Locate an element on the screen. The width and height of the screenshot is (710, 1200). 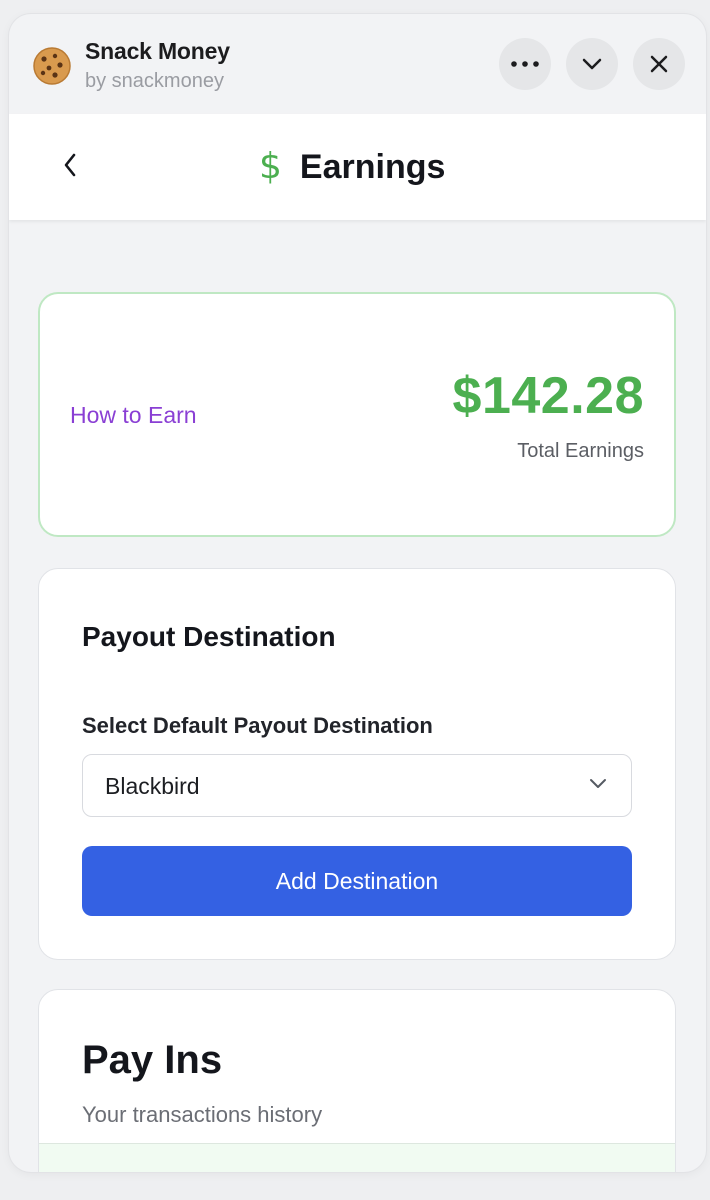
more-button is located at coordinates (525, 64).